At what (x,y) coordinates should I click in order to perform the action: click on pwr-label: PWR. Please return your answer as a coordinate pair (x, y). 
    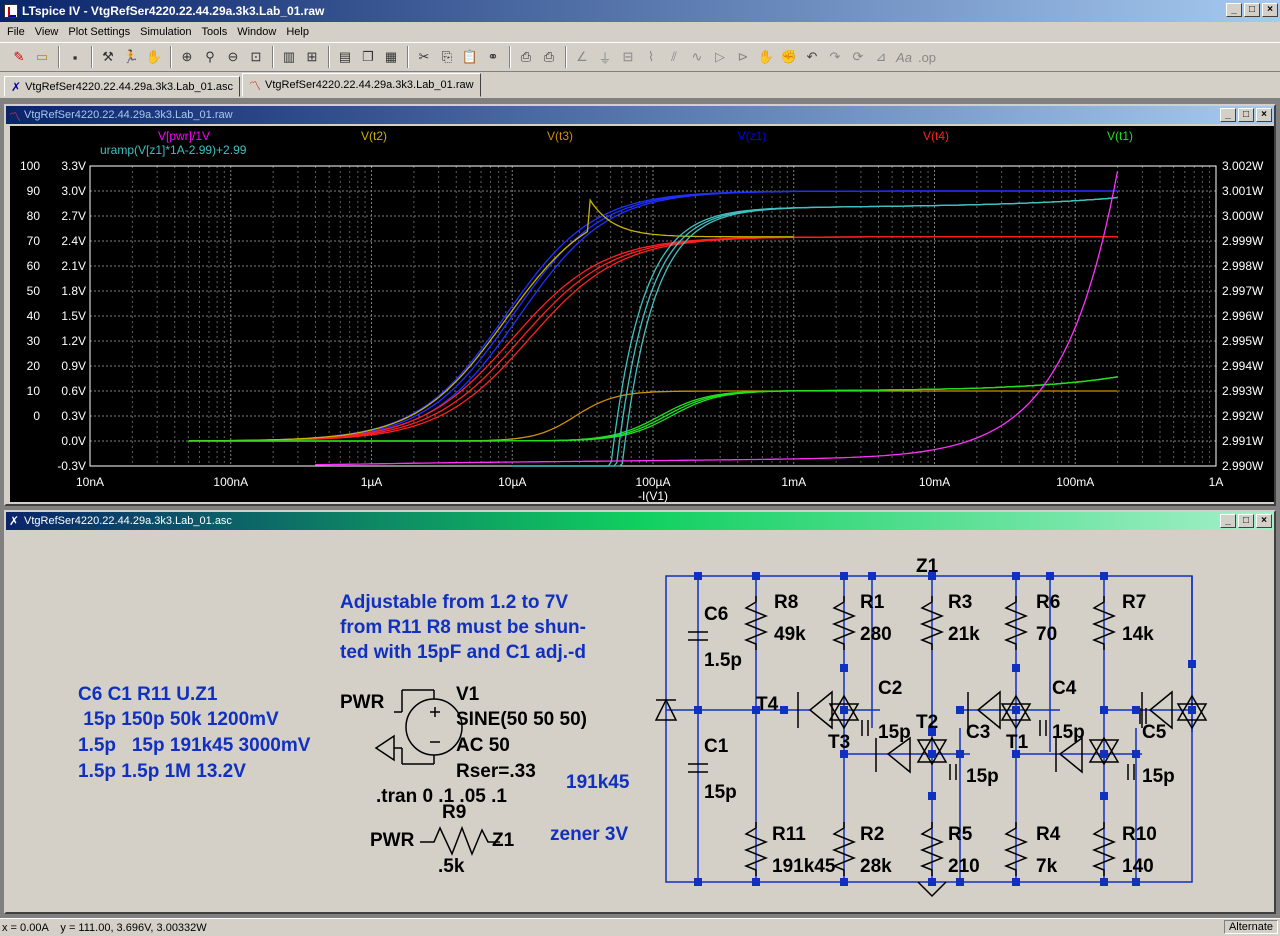
    Looking at the image, I should click on (362, 702).